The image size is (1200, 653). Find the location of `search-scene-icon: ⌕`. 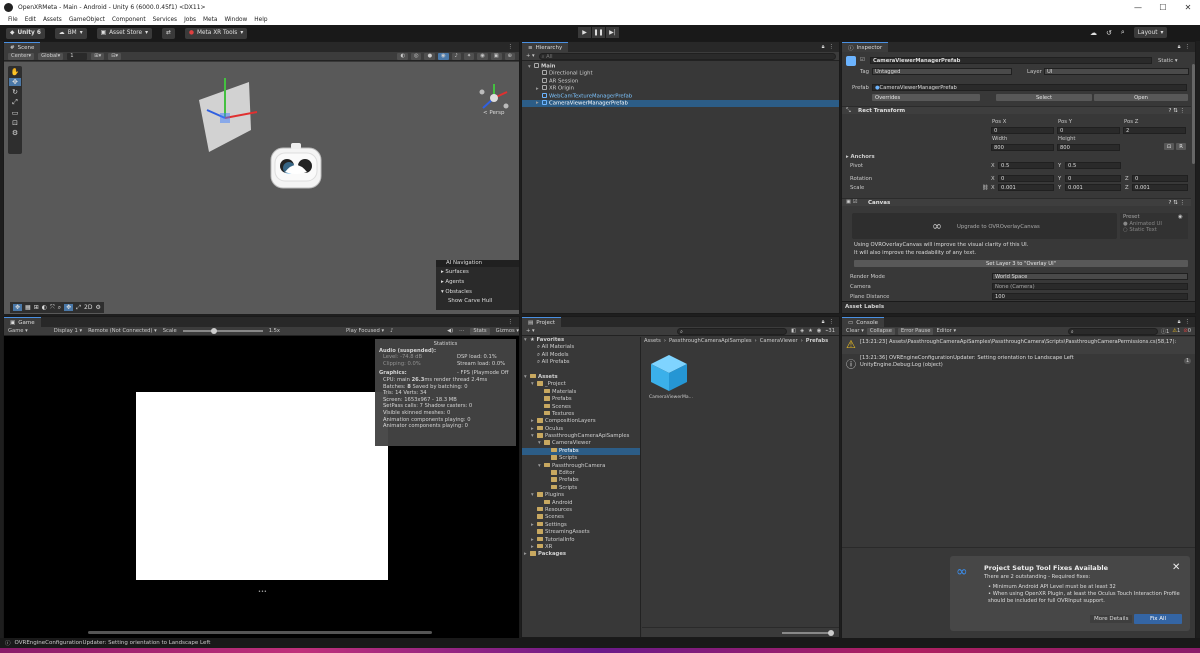

search-scene-icon: ⌕ is located at coordinates (59, 308).